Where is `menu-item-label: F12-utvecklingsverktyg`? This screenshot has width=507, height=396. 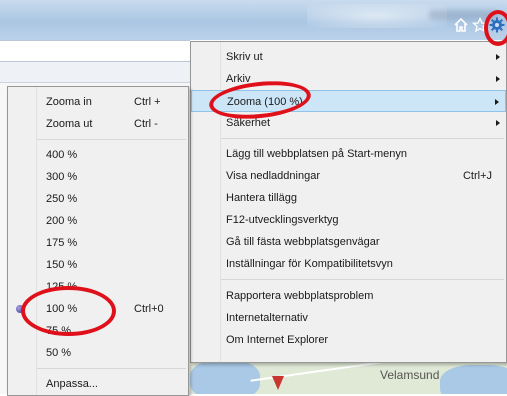
menu-item-label: F12-utvecklingsverktyg is located at coordinates (282, 220).